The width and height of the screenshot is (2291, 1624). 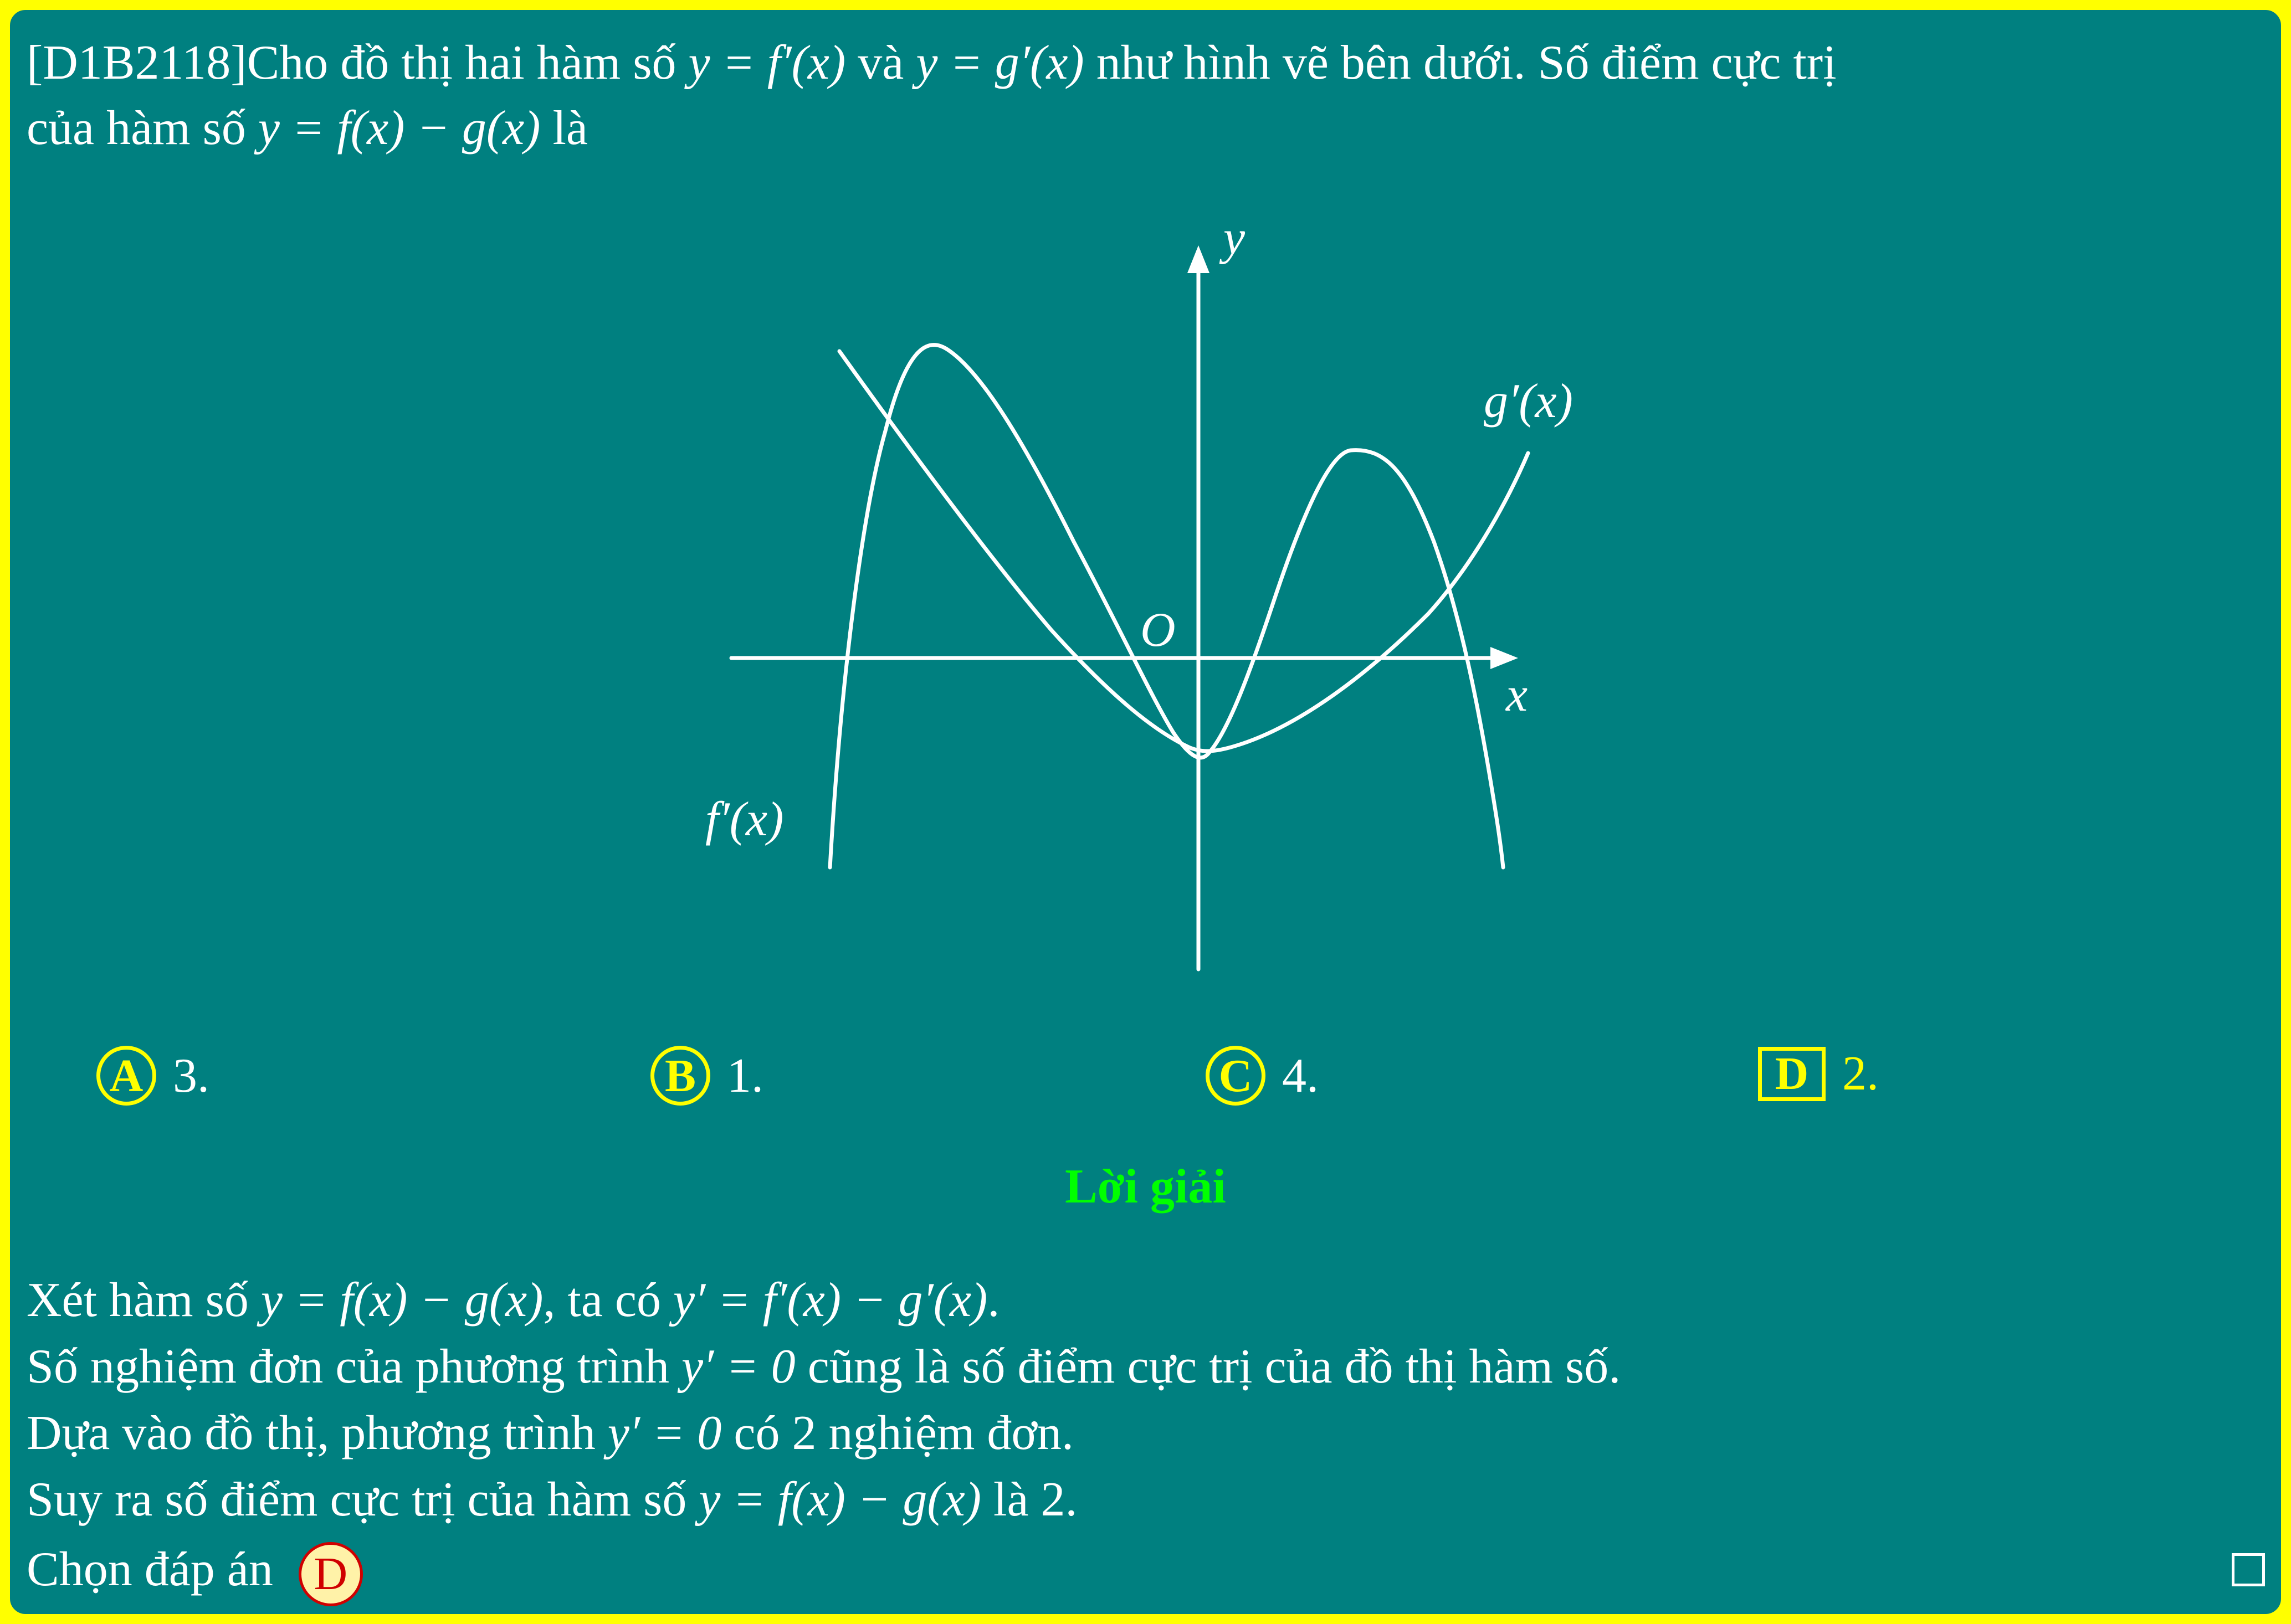 I want to click on choice-c-value: 4., so click(x=1300, y=1076).